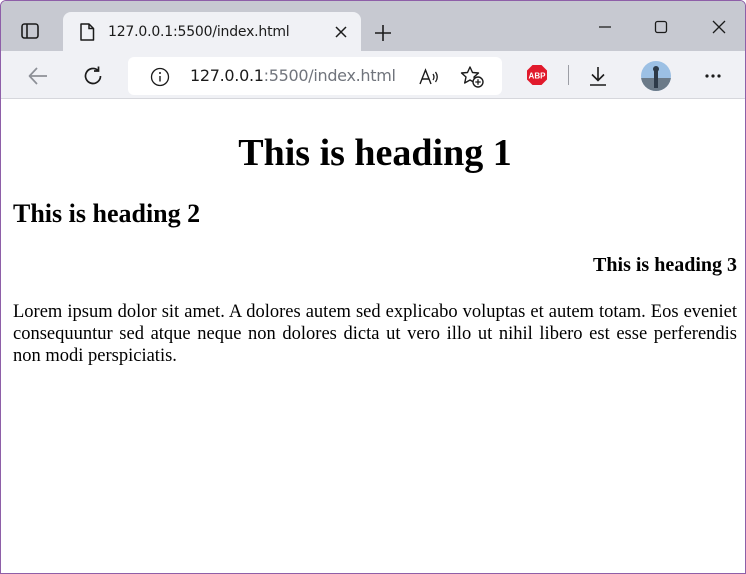 This screenshot has height=574, width=746. Describe the element at coordinates (329, 75) in the screenshot. I see `url-path: :5500/index.html` at that location.